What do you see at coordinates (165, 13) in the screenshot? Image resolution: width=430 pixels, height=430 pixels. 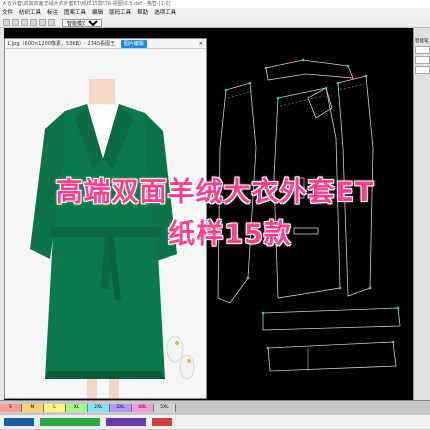 I see `menu-item-options: 选项工具` at bounding box center [165, 13].